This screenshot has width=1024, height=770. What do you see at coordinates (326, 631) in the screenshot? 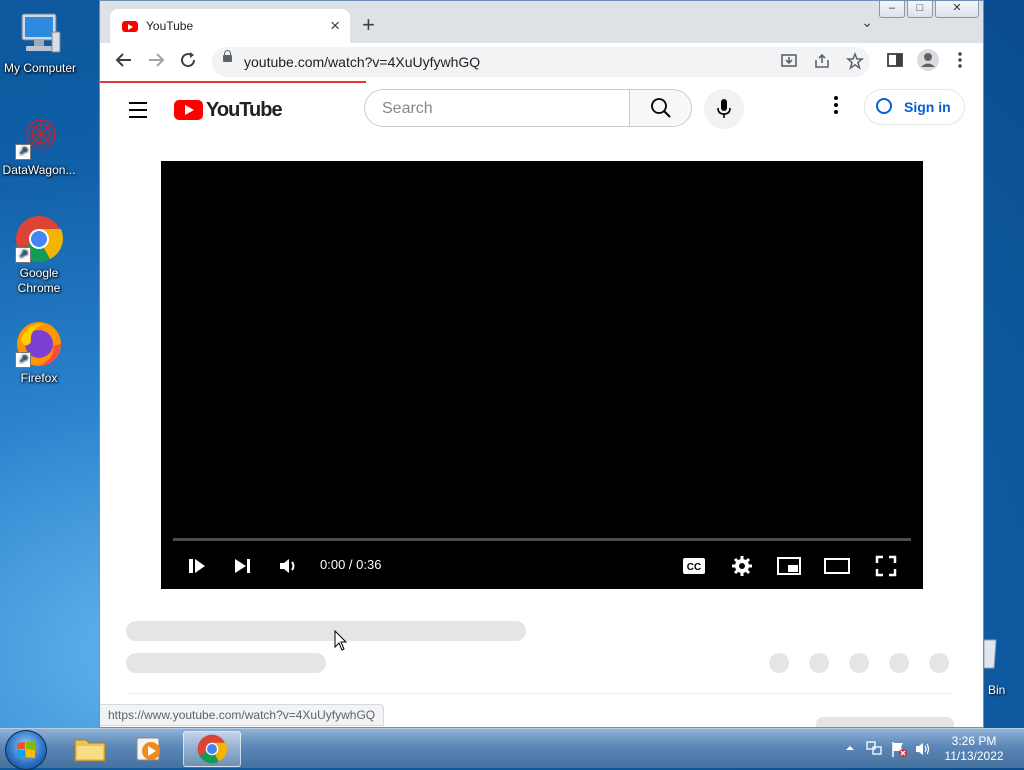
I see `title-skeleton` at bounding box center [326, 631].